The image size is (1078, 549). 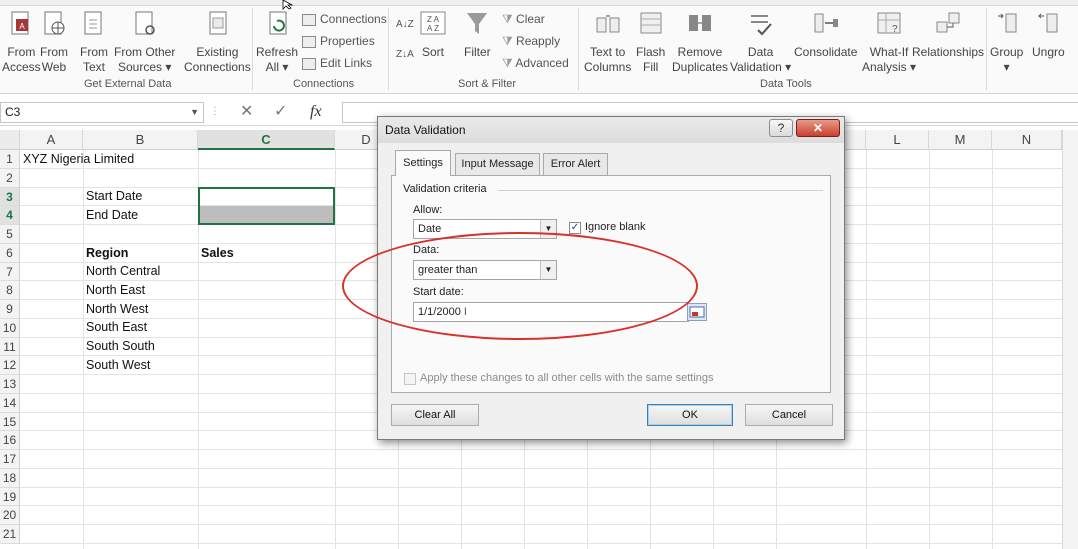 What do you see at coordinates (144, 42) in the screenshot?
I see `from-other-sources-button: From Other Sources ▾` at bounding box center [144, 42].